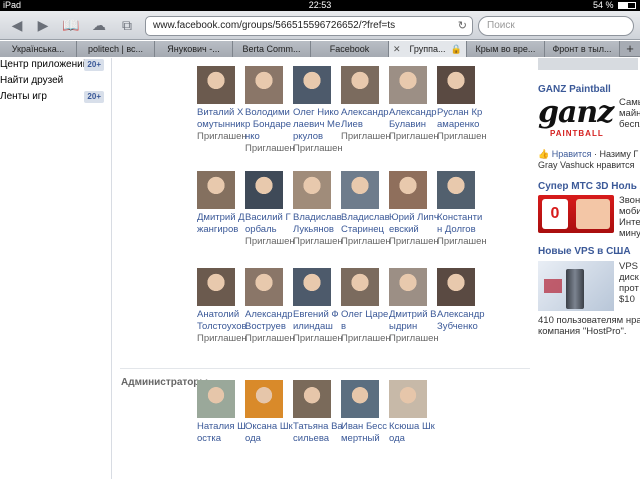 The height and width of the screenshot is (479, 640). I want to click on tab-group: ✕ Группа... 🔒, so click(428, 49).